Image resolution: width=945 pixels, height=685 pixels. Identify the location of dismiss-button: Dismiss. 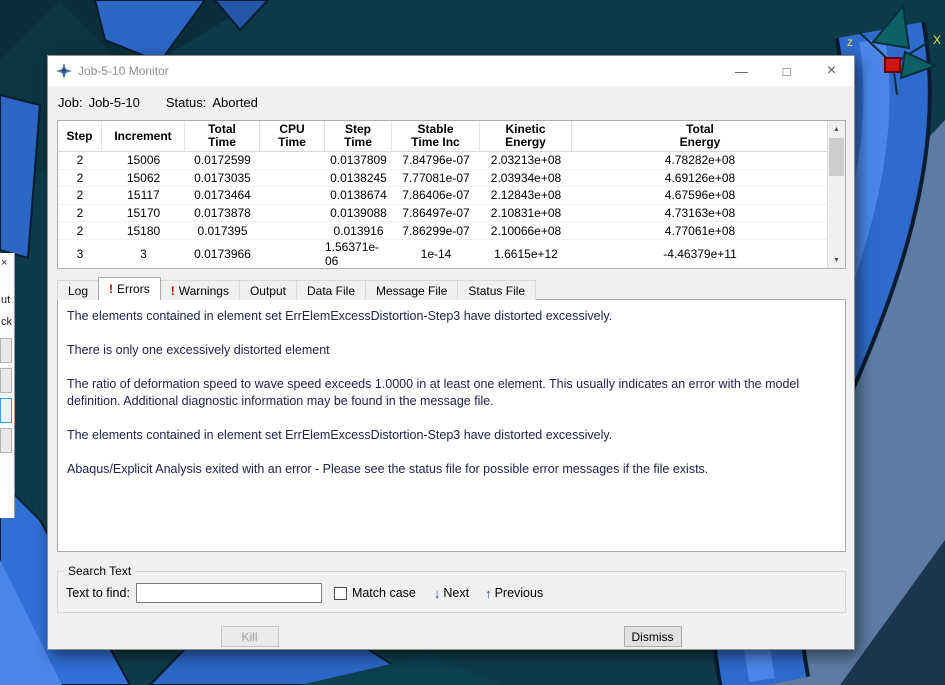
(652, 636).